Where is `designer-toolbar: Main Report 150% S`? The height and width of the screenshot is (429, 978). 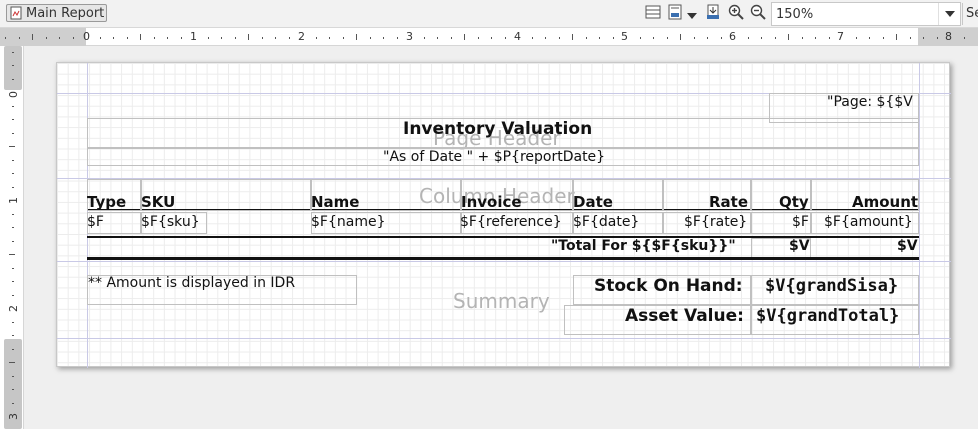
designer-toolbar: Main Report 150% S is located at coordinates (489, 14).